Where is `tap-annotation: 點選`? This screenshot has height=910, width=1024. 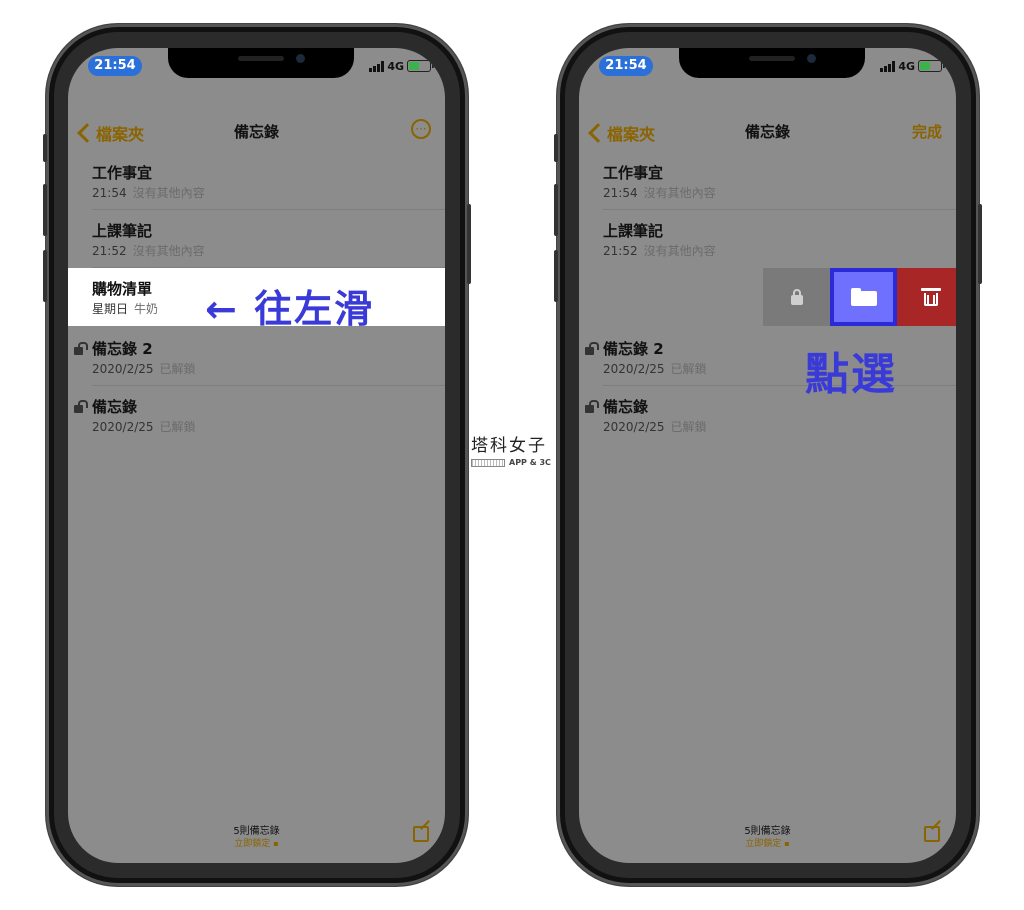 tap-annotation: 點選 is located at coordinates (851, 374).